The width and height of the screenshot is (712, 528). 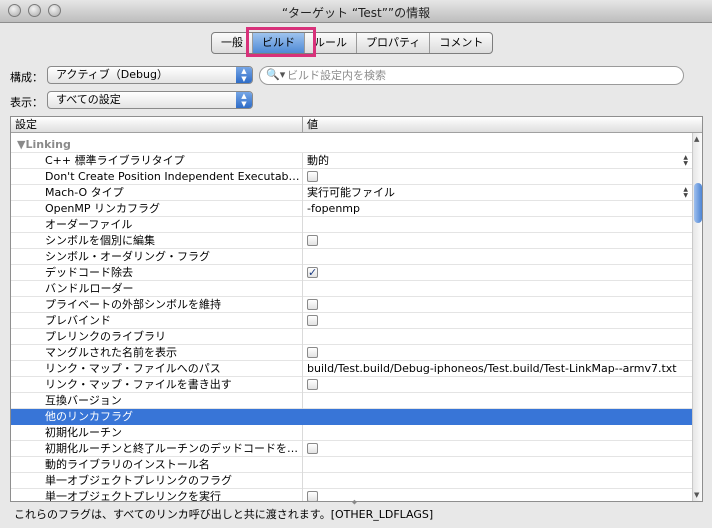 I want to click on show-popup: すべての設定 ▲ ▼, so click(x=150, y=100).